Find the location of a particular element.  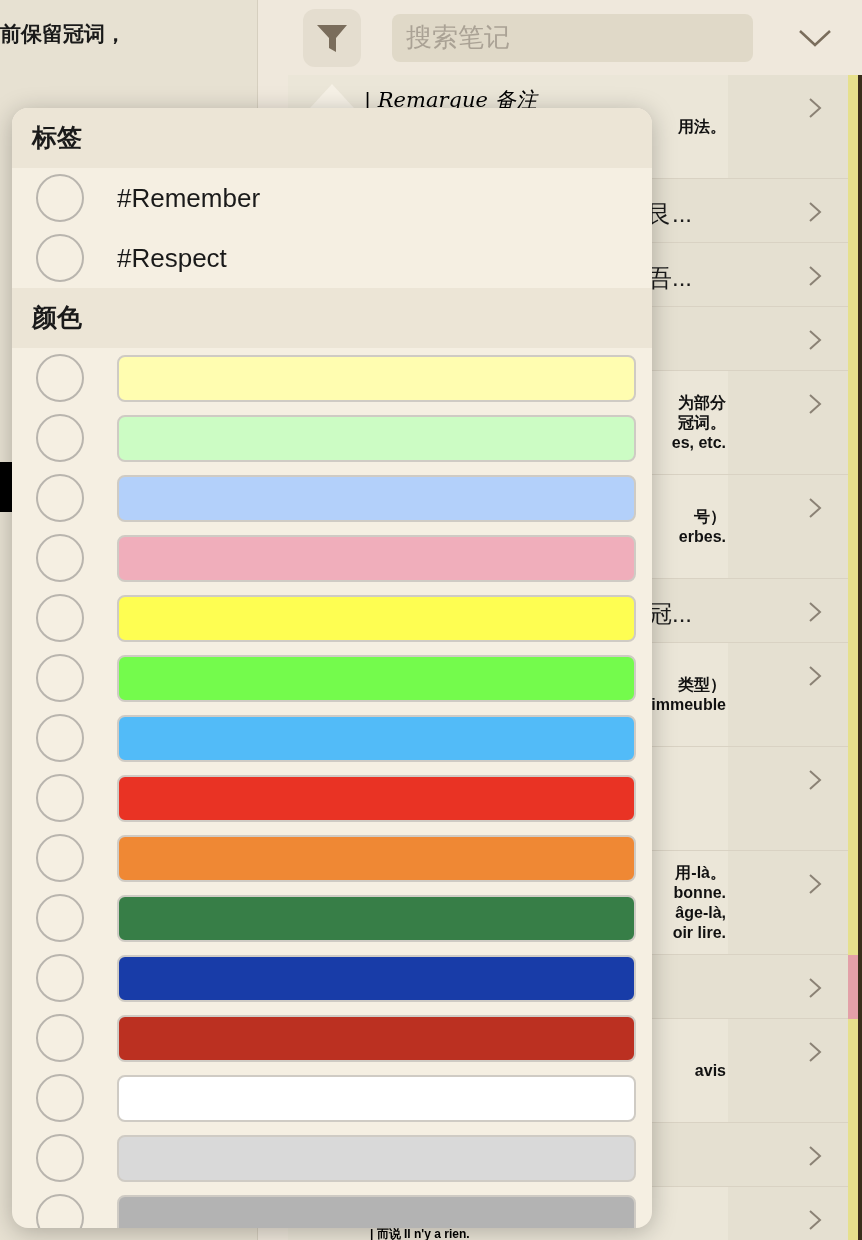

excerpt-text: avis is located at coordinates (710, 1070).